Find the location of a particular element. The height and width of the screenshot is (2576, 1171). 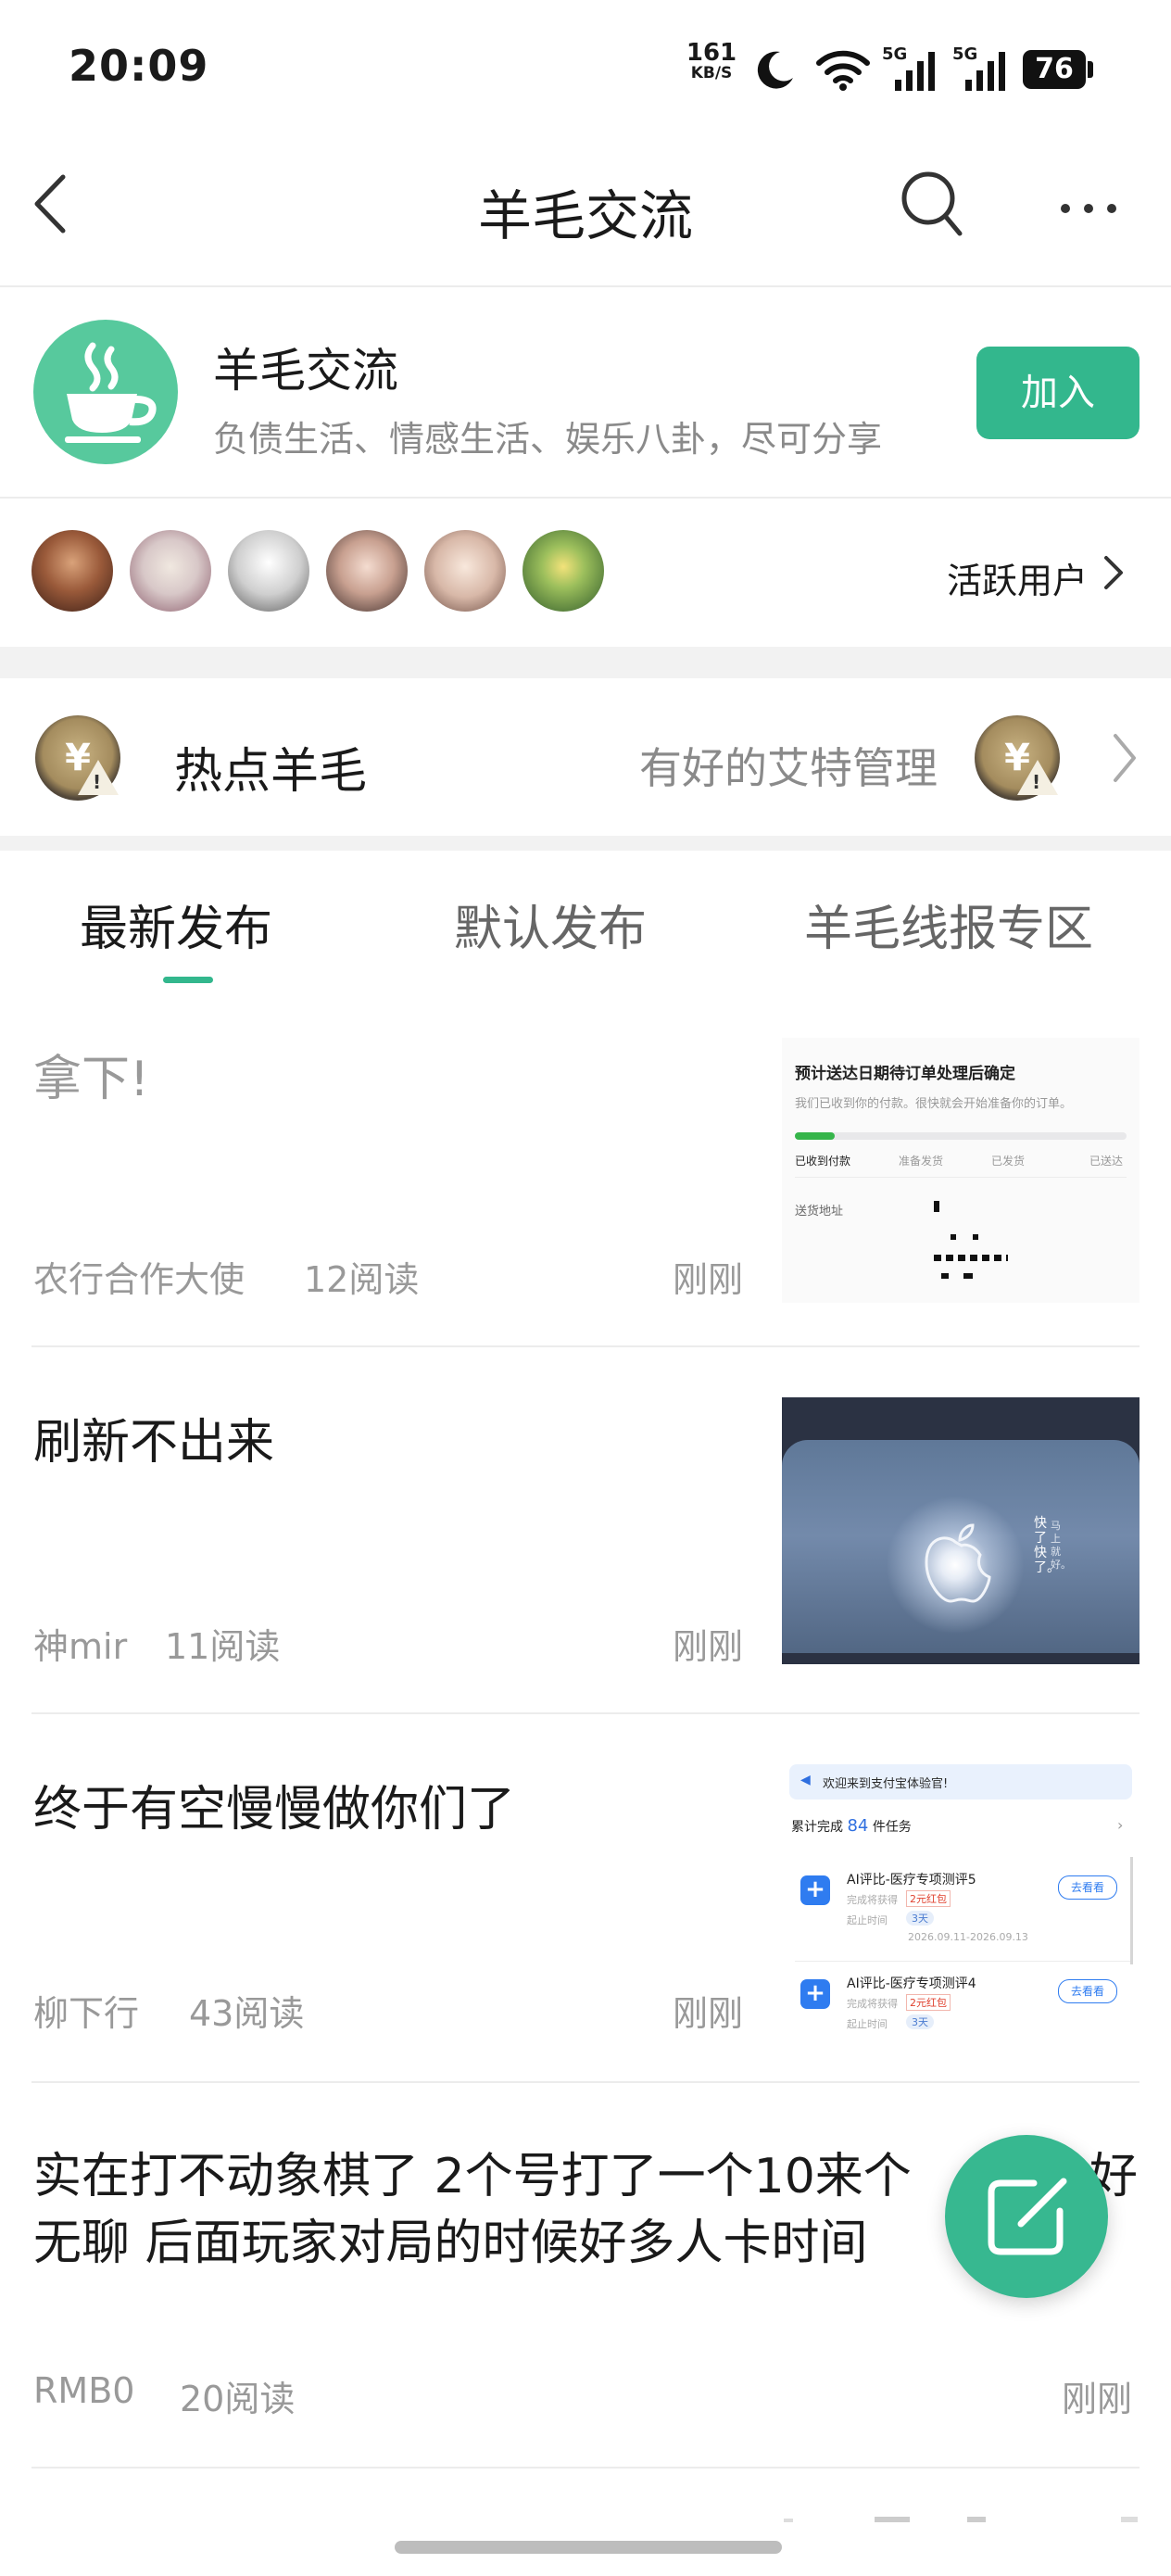

page-title: 羊毛交流 is located at coordinates (585, 216).